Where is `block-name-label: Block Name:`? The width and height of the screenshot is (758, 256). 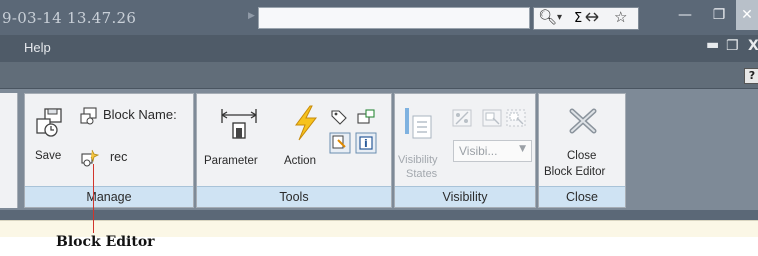
block-name-label: Block Name: is located at coordinates (140, 114).